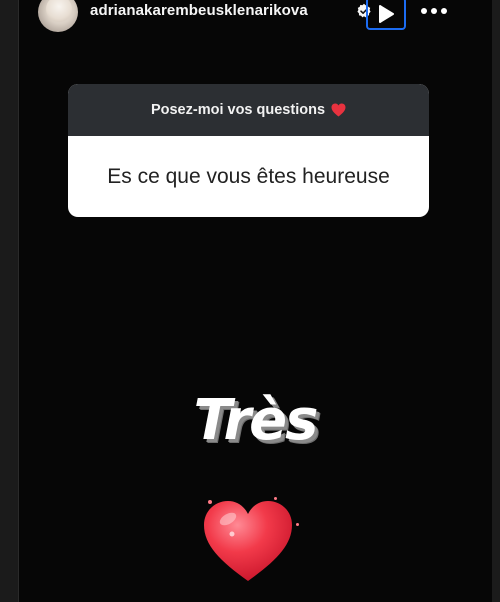  Describe the element at coordinates (256, 420) in the screenshot. I see `answer-text: Très` at that location.